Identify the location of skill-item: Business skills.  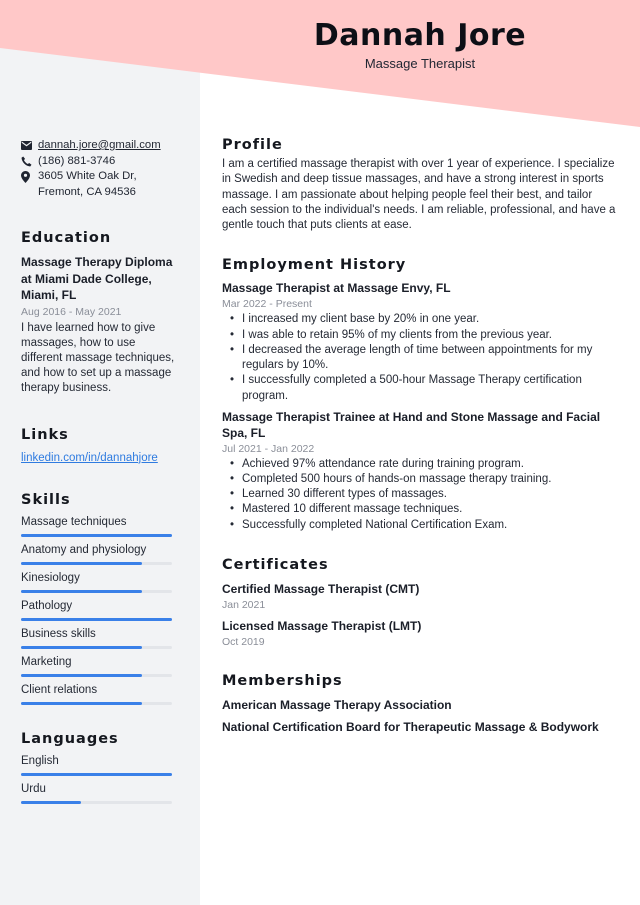
(98, 637).